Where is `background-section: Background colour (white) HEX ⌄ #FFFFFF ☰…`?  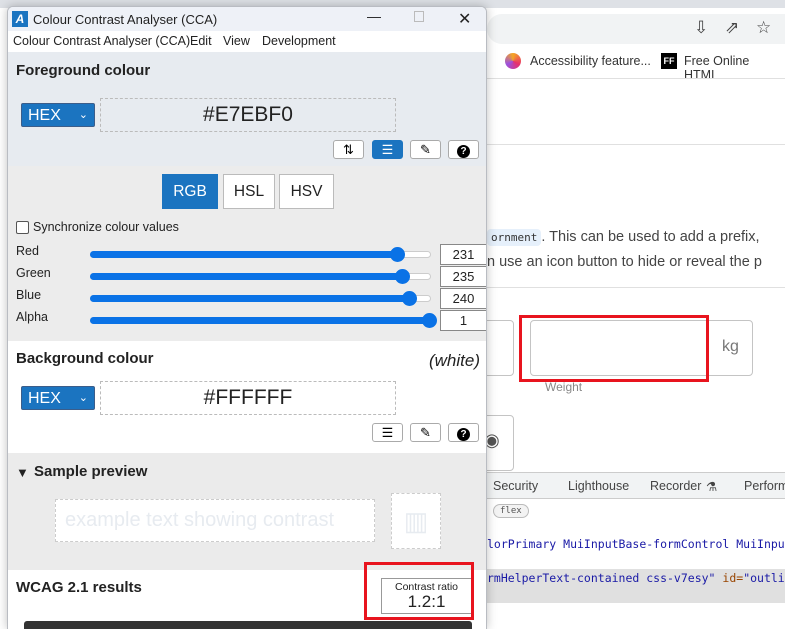
background-section: Background colour (white) HEX ⌄ #FFFFFF ☰… is located at coordinates (247, 397).